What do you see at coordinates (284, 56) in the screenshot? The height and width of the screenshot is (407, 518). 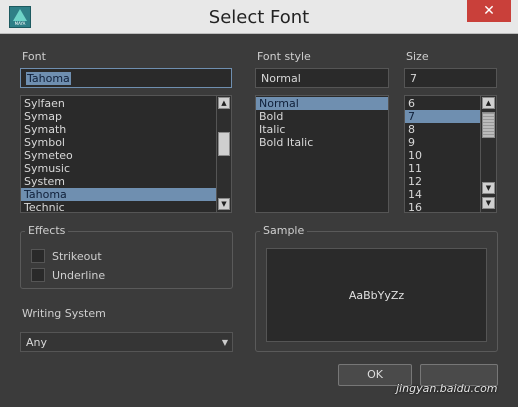 I see `font-style-label: Font style` at bounding box center [284, 56].